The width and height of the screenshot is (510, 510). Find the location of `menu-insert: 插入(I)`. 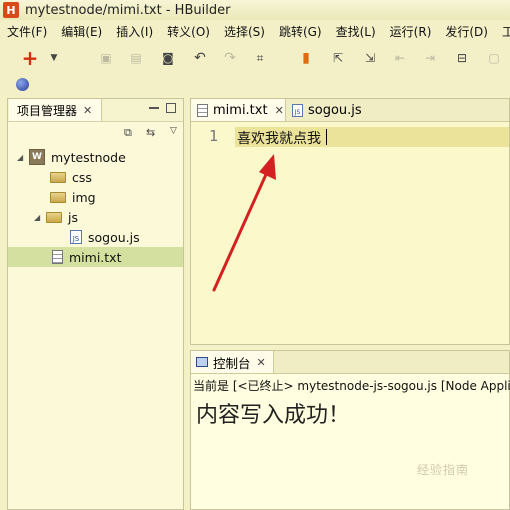

menu-insert: 插入(I) is located at coordinates (134, 31).